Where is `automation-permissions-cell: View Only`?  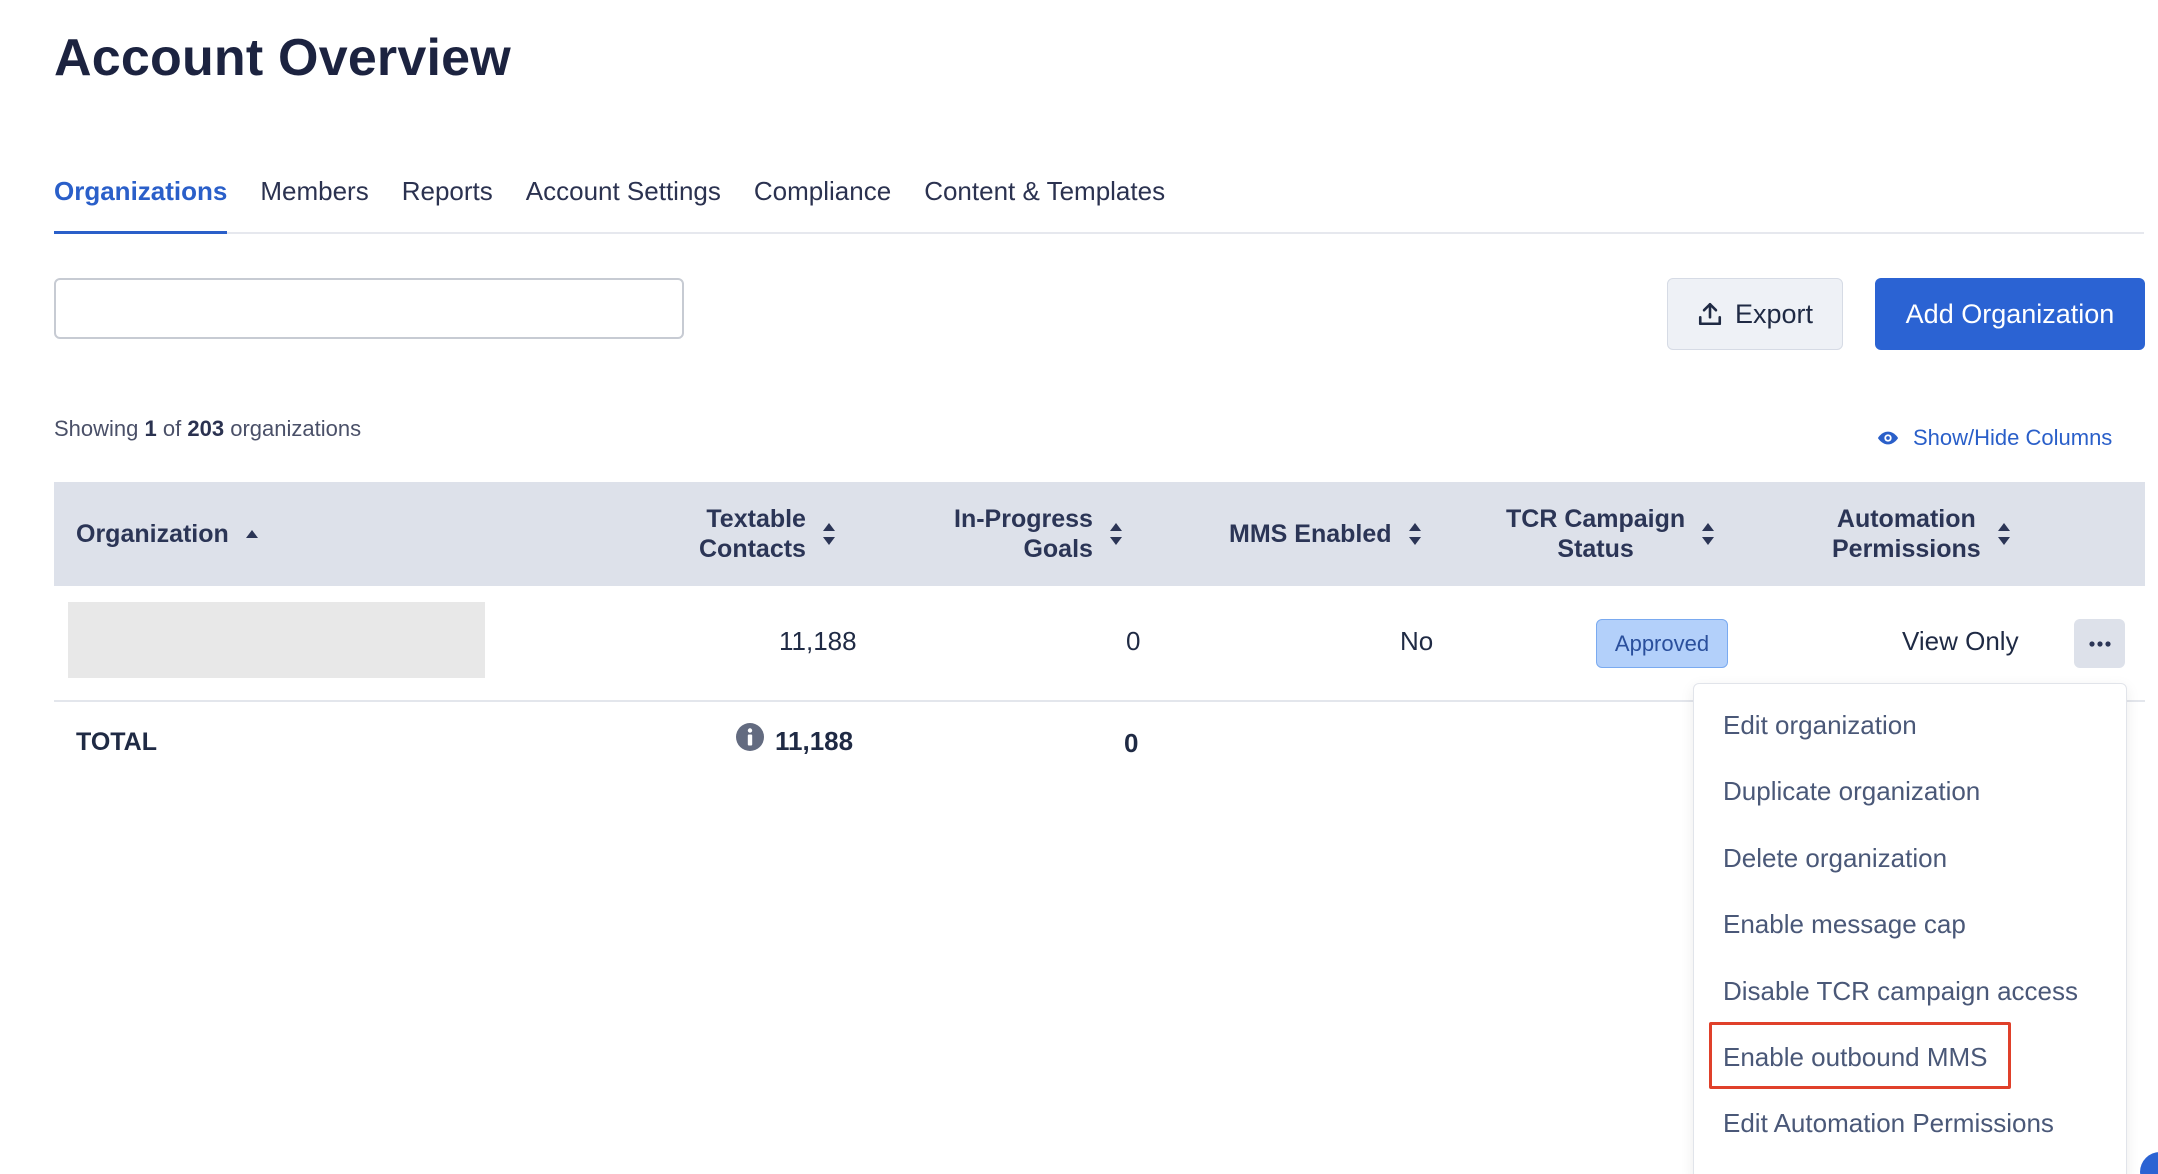 automation-permissions-cell: View Only is located at coordinates (1960, 641).